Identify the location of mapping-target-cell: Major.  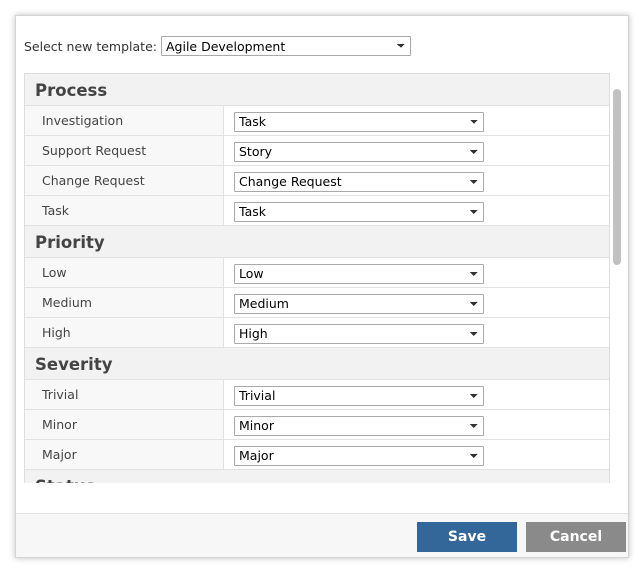
(416, 454).